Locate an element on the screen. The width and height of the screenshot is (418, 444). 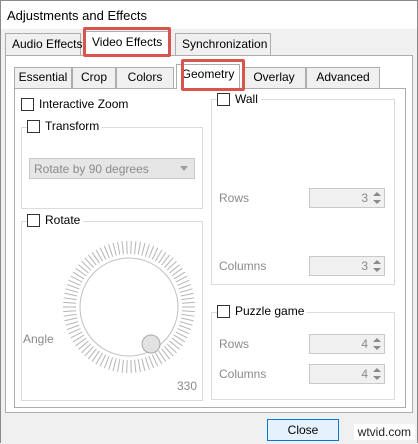
title-bar: Adjustments and Effects is located at coordinates (209, 15).